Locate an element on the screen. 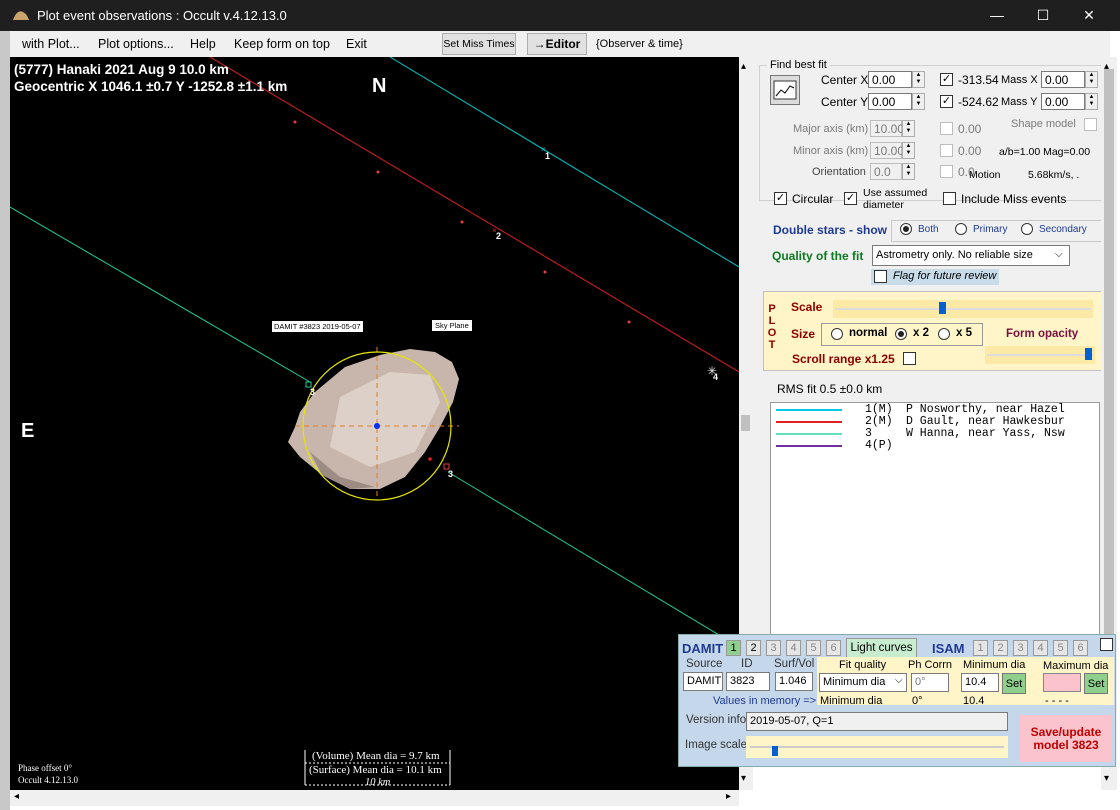 This screenshot has height=810, width=1120. set-miss-times-button: Set Miss Times is located at coordinates (479, 44).